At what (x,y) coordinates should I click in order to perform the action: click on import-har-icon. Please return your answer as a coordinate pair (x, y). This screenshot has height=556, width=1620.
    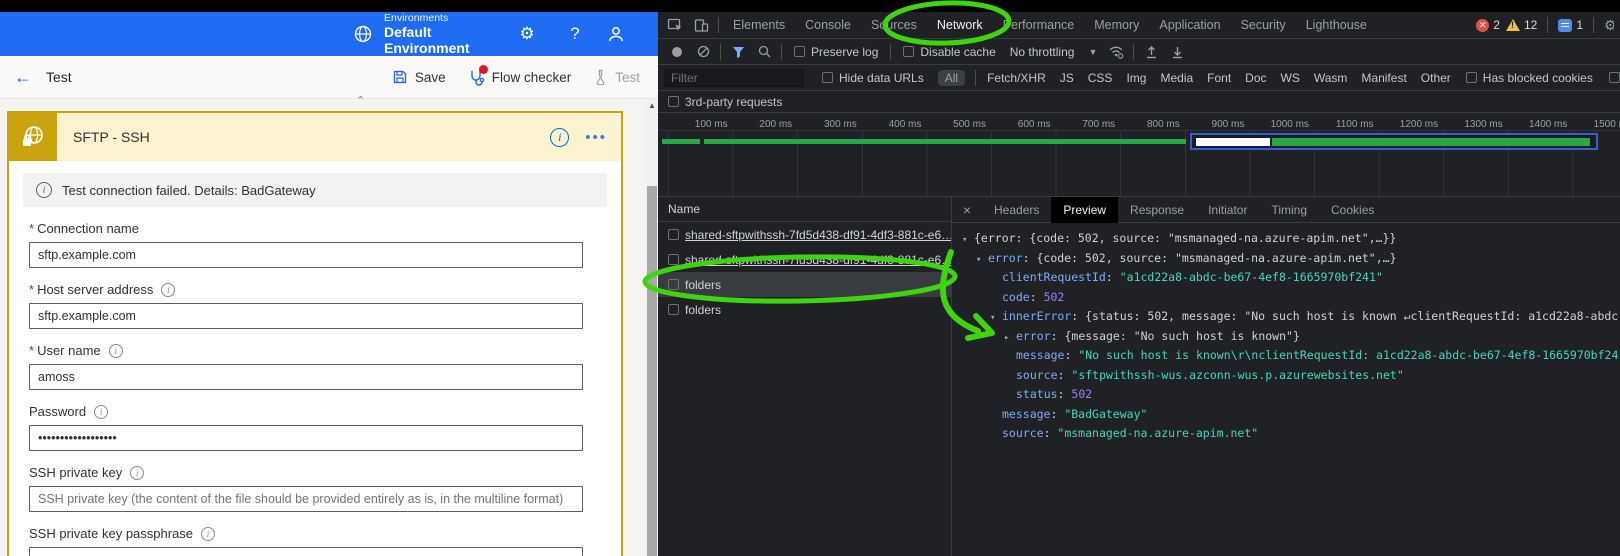
    Looking at the image, I should click on (1151, 52).